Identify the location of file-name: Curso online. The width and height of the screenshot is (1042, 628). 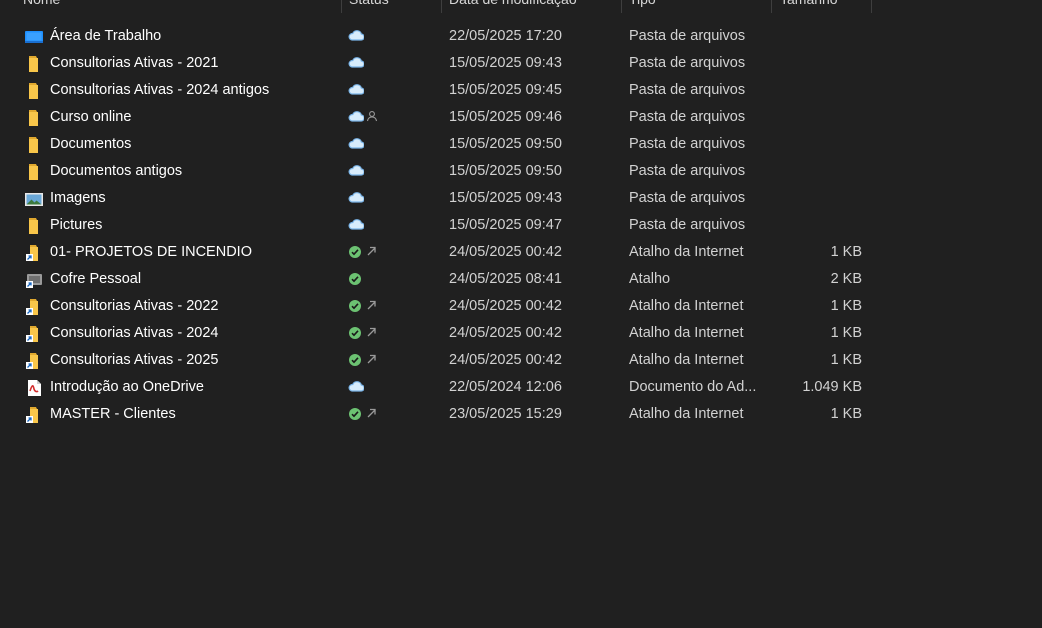
(91, 117).